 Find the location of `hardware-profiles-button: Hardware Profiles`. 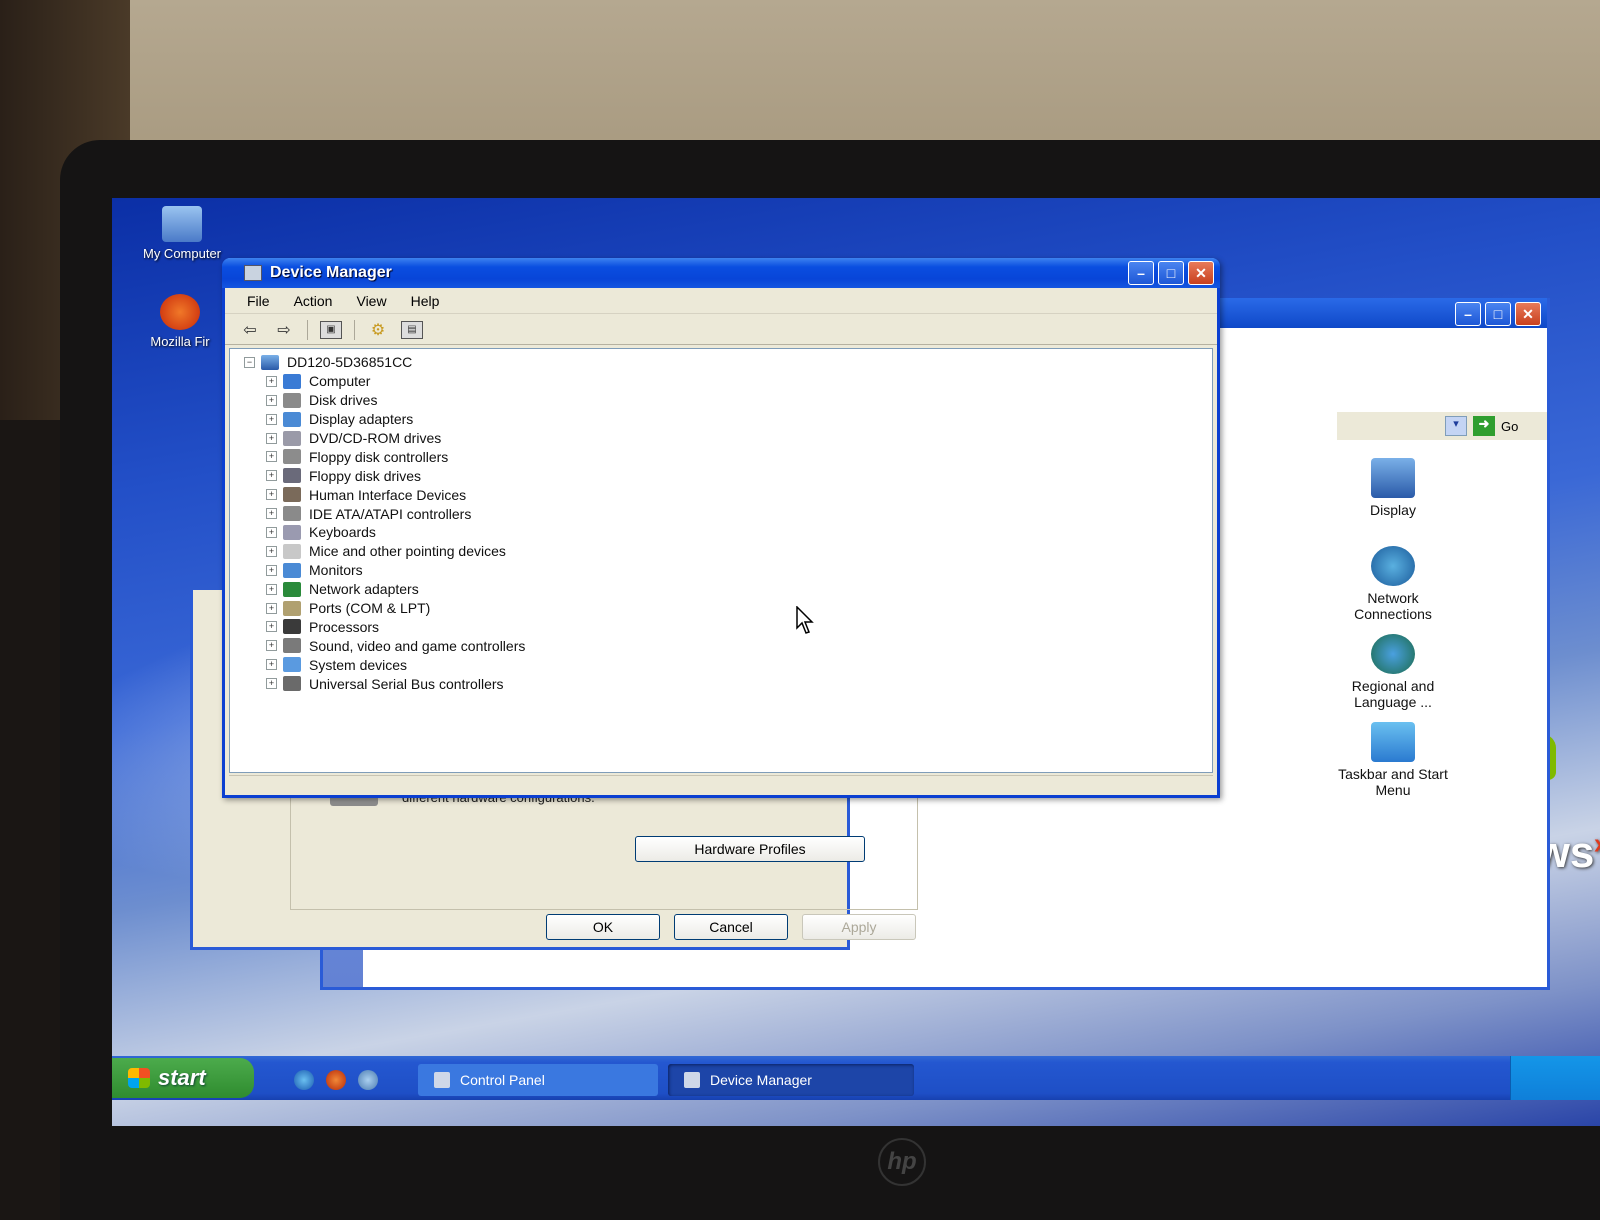

hardware-profiles-button: Hardware Profiles is located at coordinates (750, 849).